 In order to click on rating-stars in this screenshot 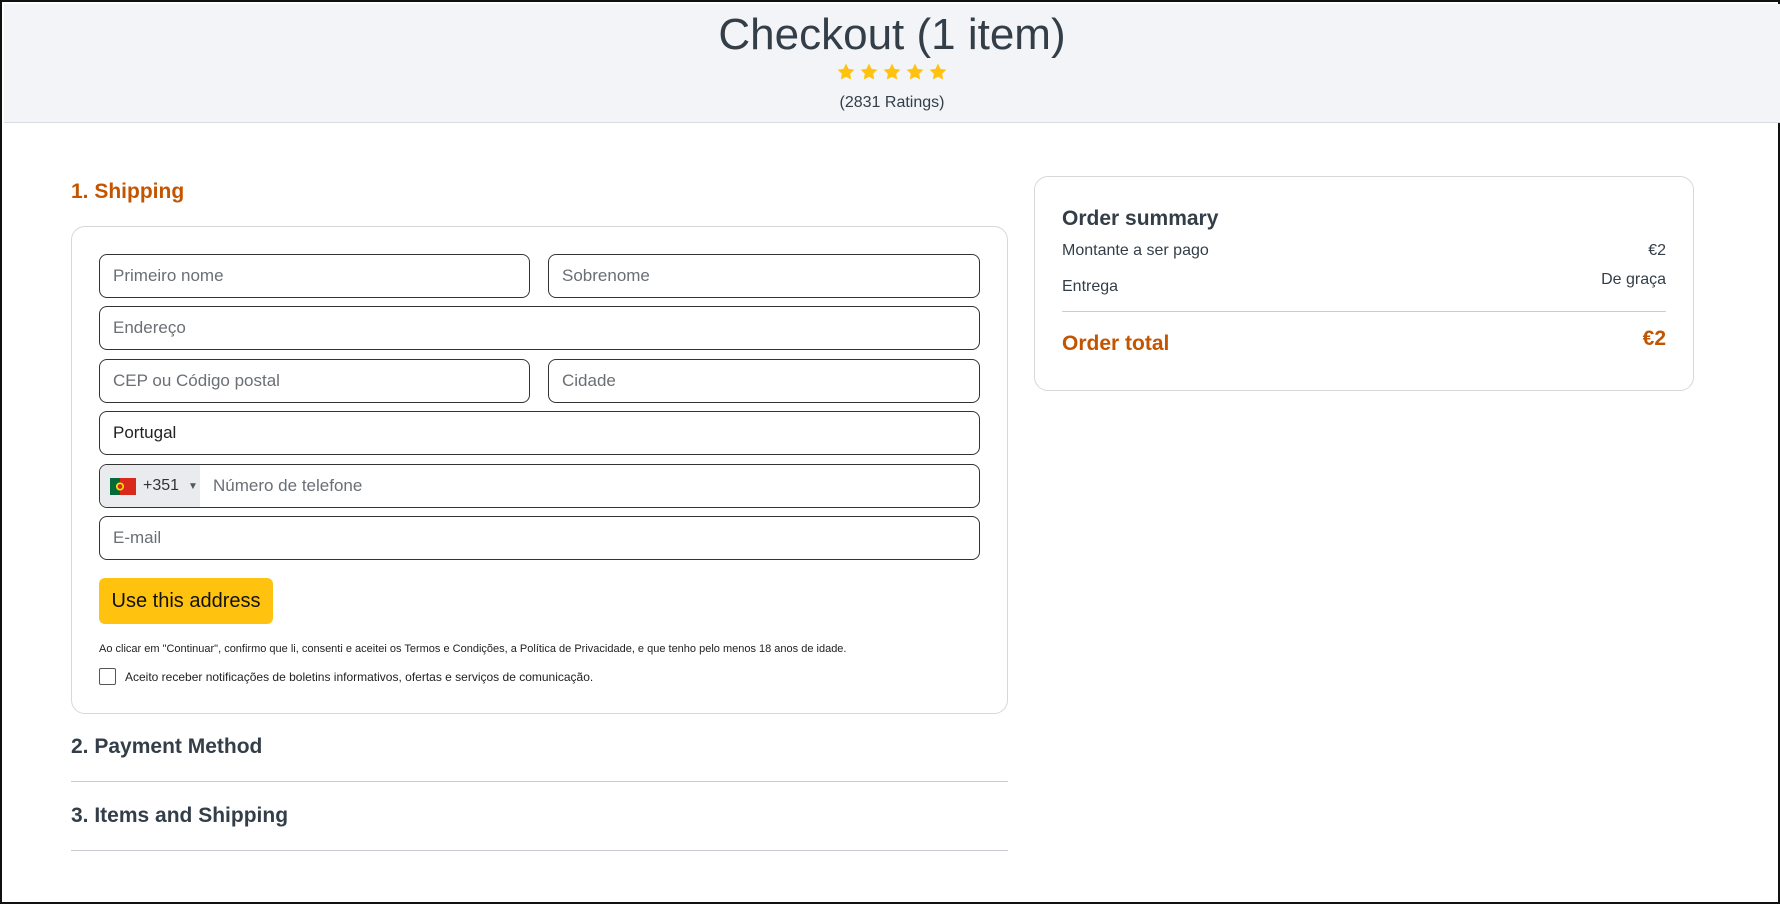, I will do `click(892, 72)`.